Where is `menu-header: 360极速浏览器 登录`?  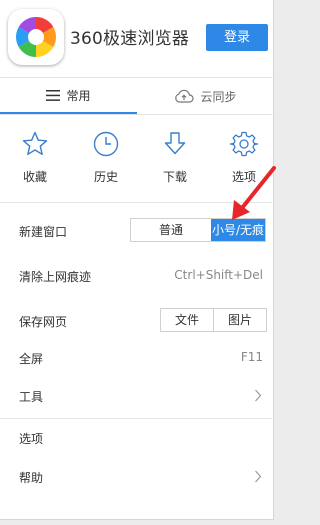
menu-header: 360极速浏览器 登录 is located at coordinates (137, 38).